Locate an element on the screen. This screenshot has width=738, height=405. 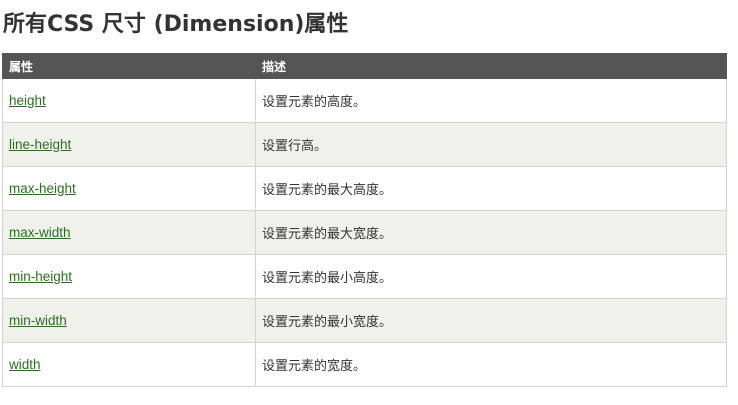
table-row: min-height 设置元素的最小高度。 is located at coordinates (364, 276).